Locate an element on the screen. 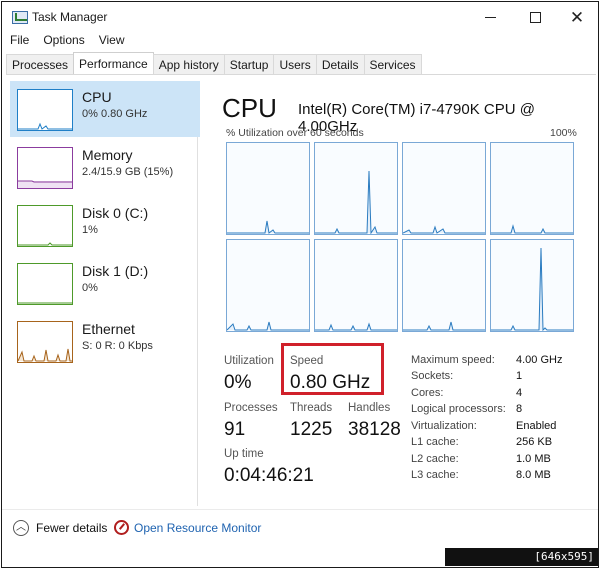 This screenshot has height=584, width=600. window-title: Task Manager is located at coordinates (70, 17).